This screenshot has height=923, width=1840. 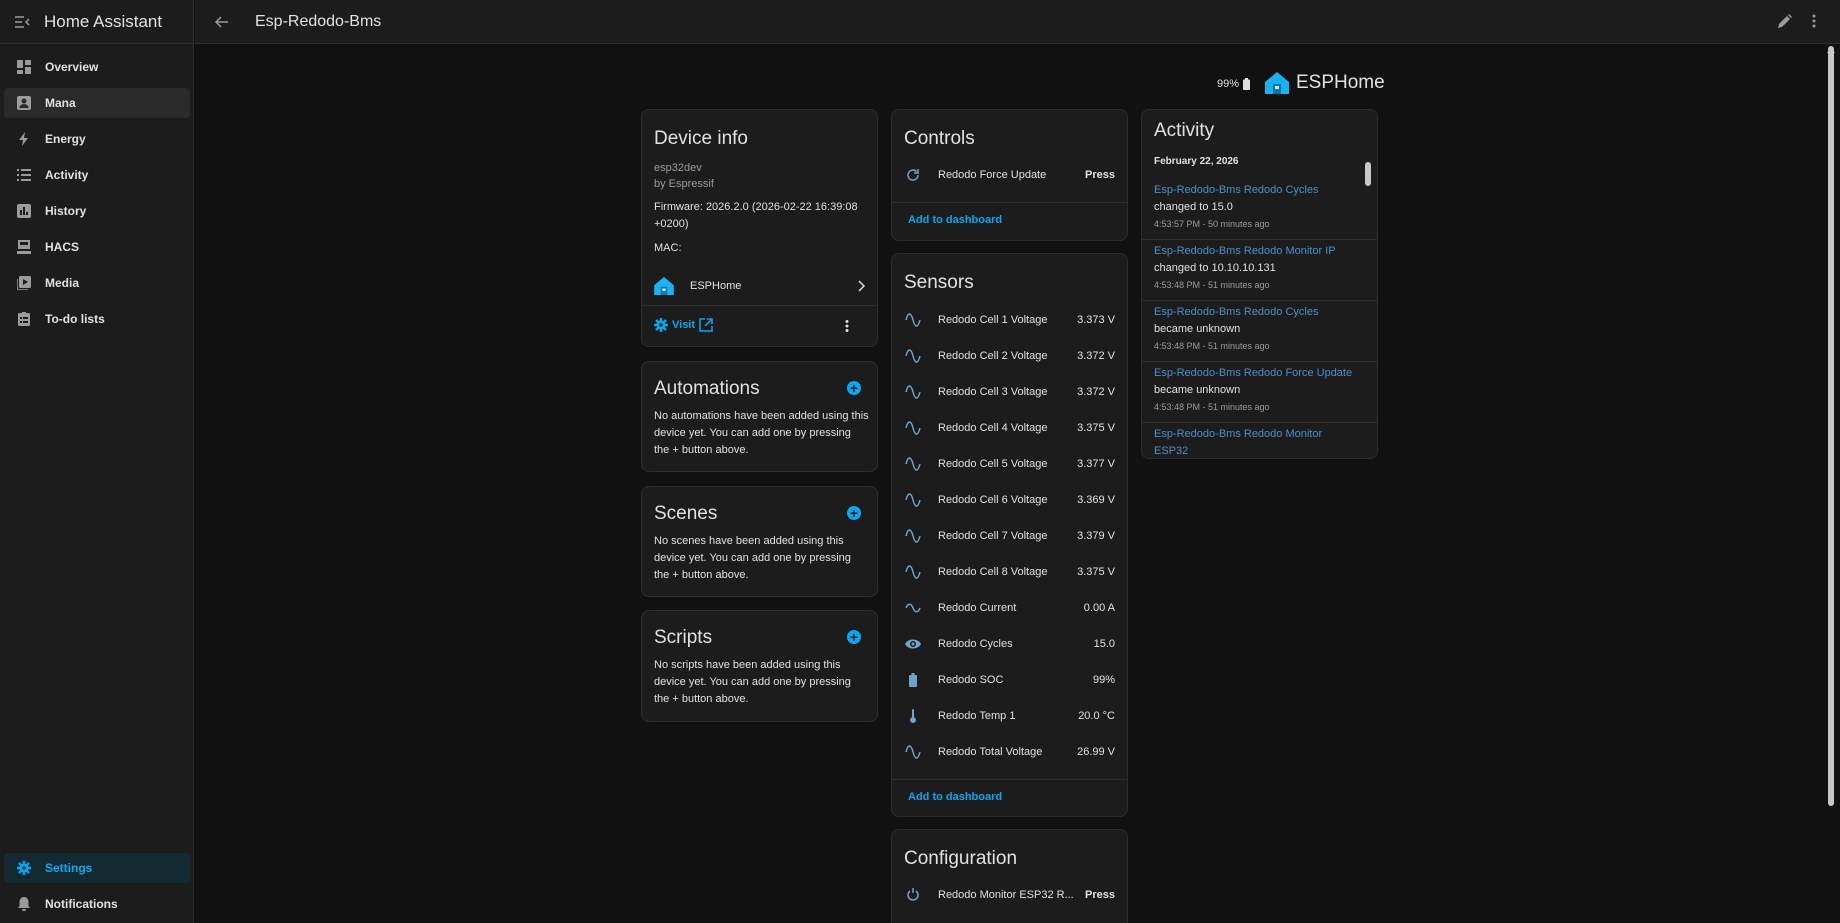 I want to click on sidebar-item-overview: Overview, so click(x=97, y=67).